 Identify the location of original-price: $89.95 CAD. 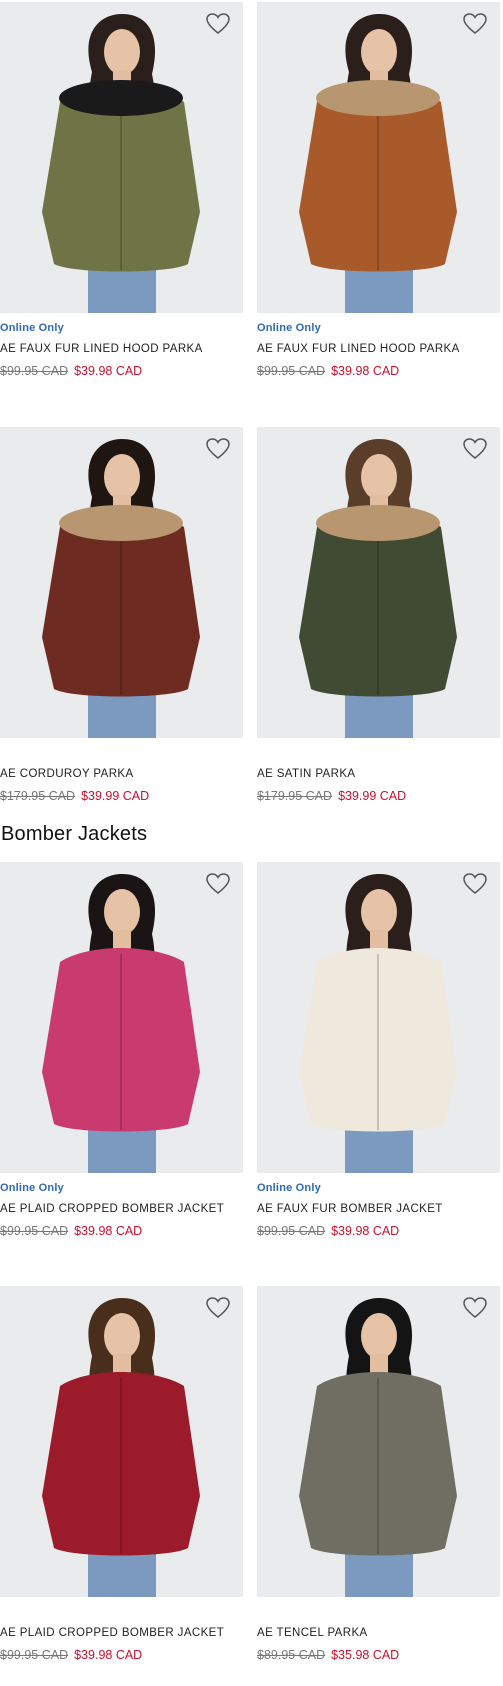
(291, 1655).